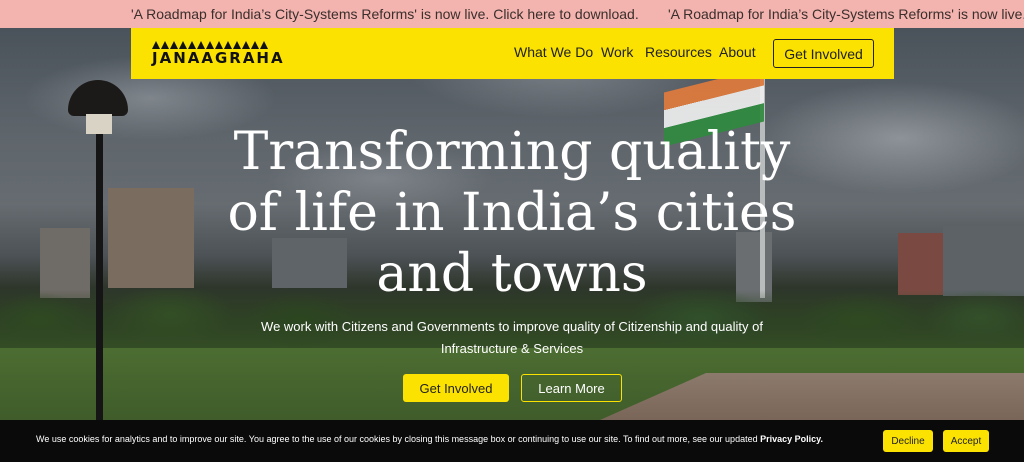 The image size is (1024, 462). What do you see at coordinates (678, 52) in the screenshot?
I see `nav-resources: Resources` at bounding box center [678, 52].